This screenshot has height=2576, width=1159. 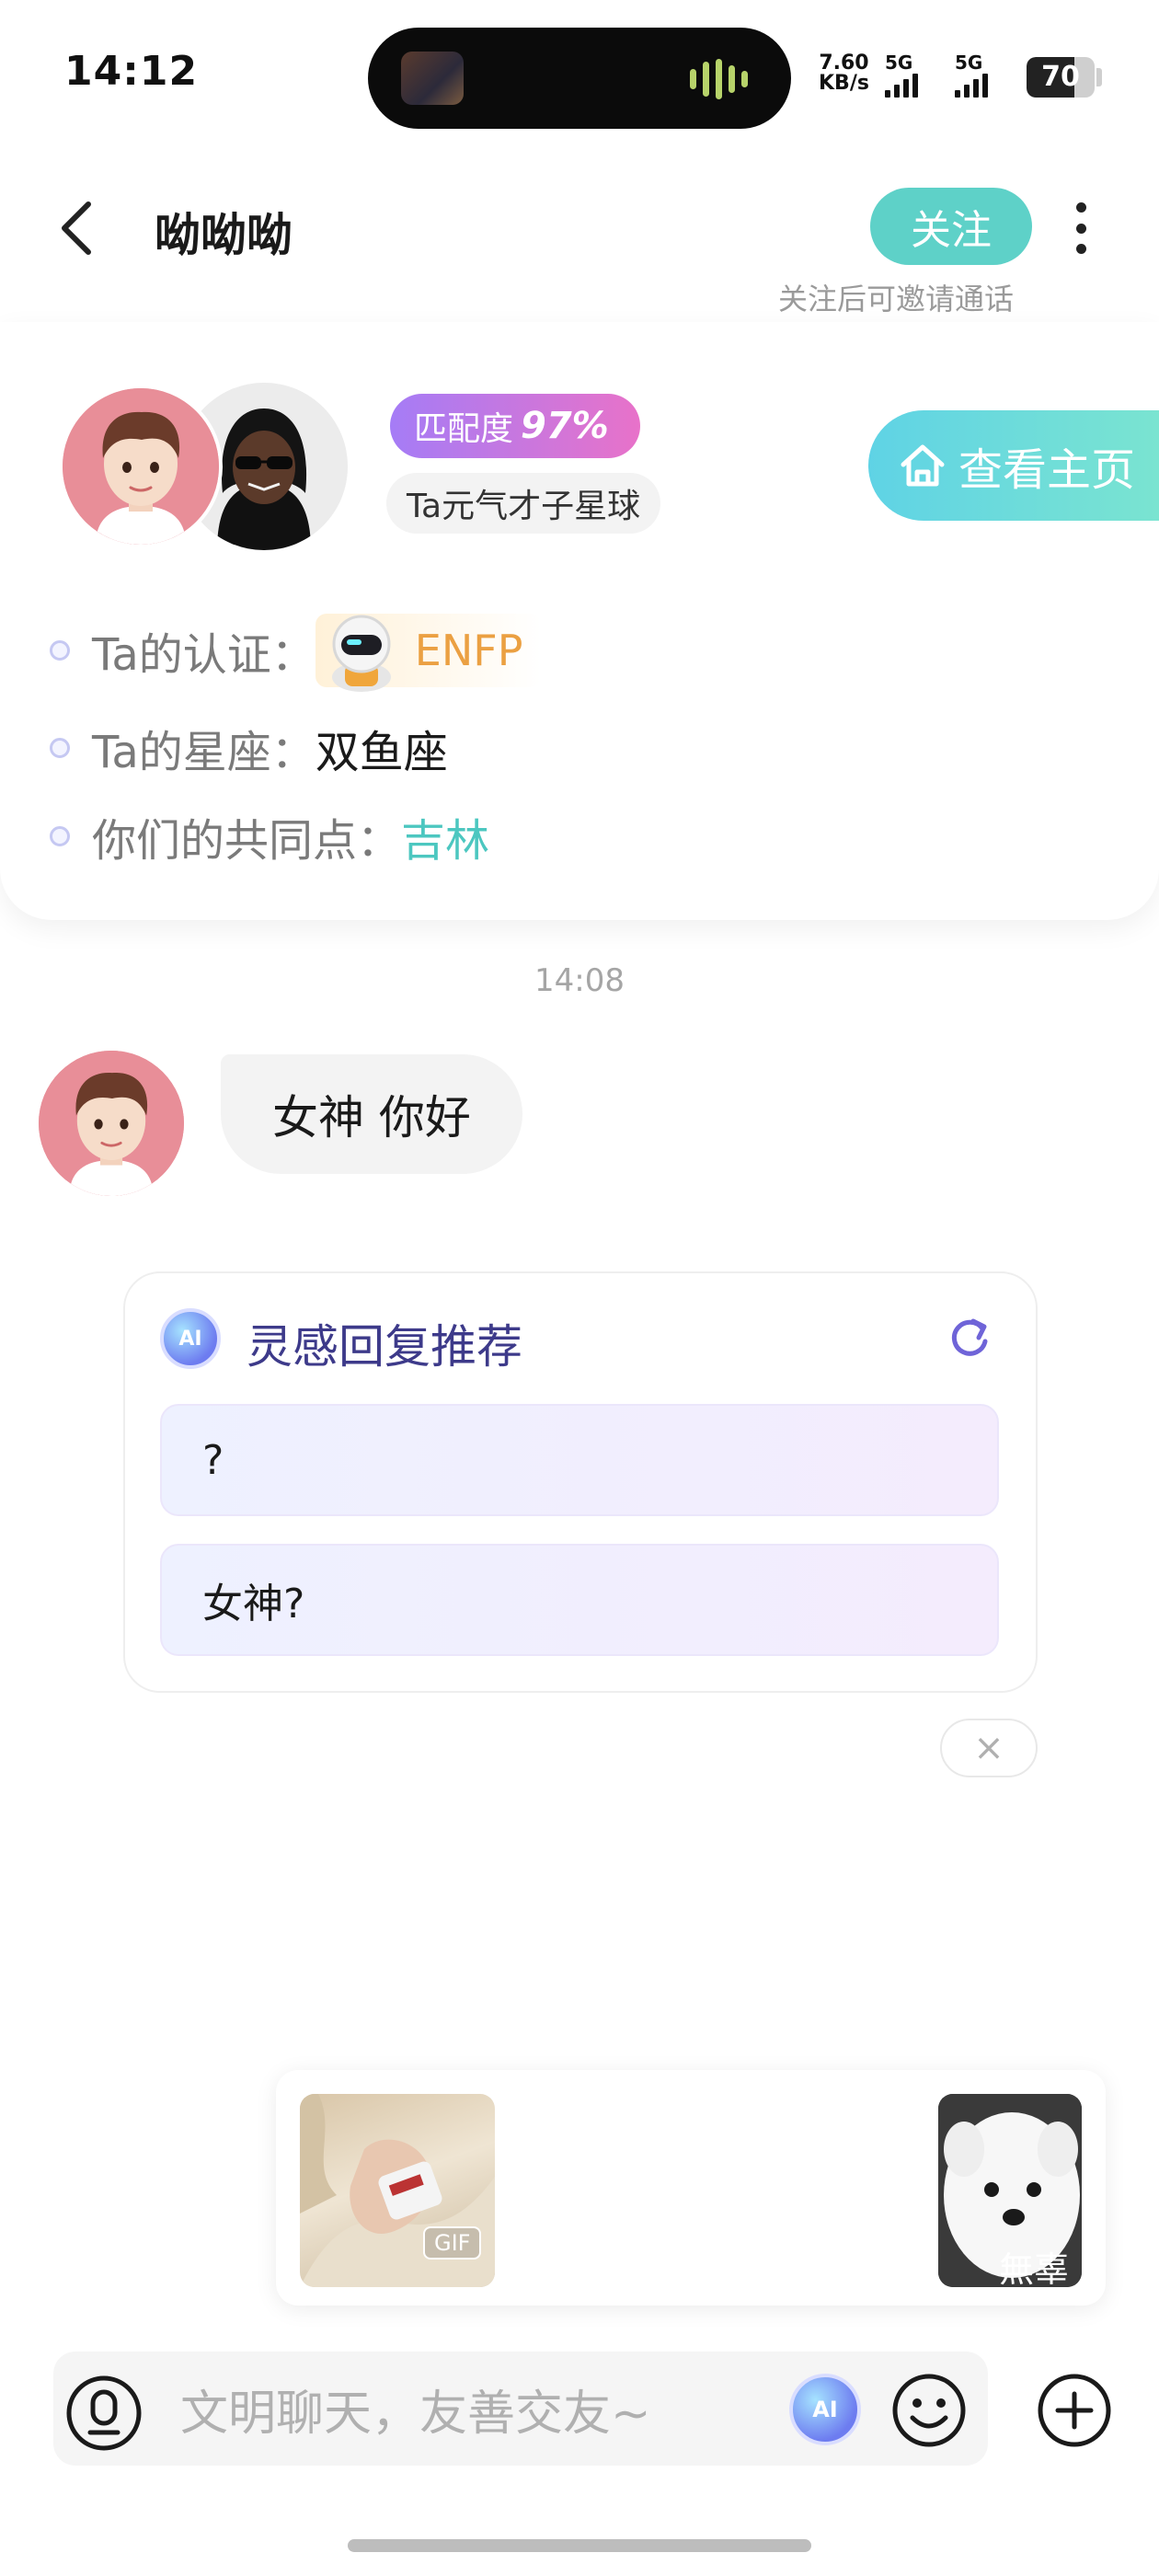 What do you see at coordinates (579, 78) in the screenshot?
I see `dynamic-island` at bounding box center [579, 78].